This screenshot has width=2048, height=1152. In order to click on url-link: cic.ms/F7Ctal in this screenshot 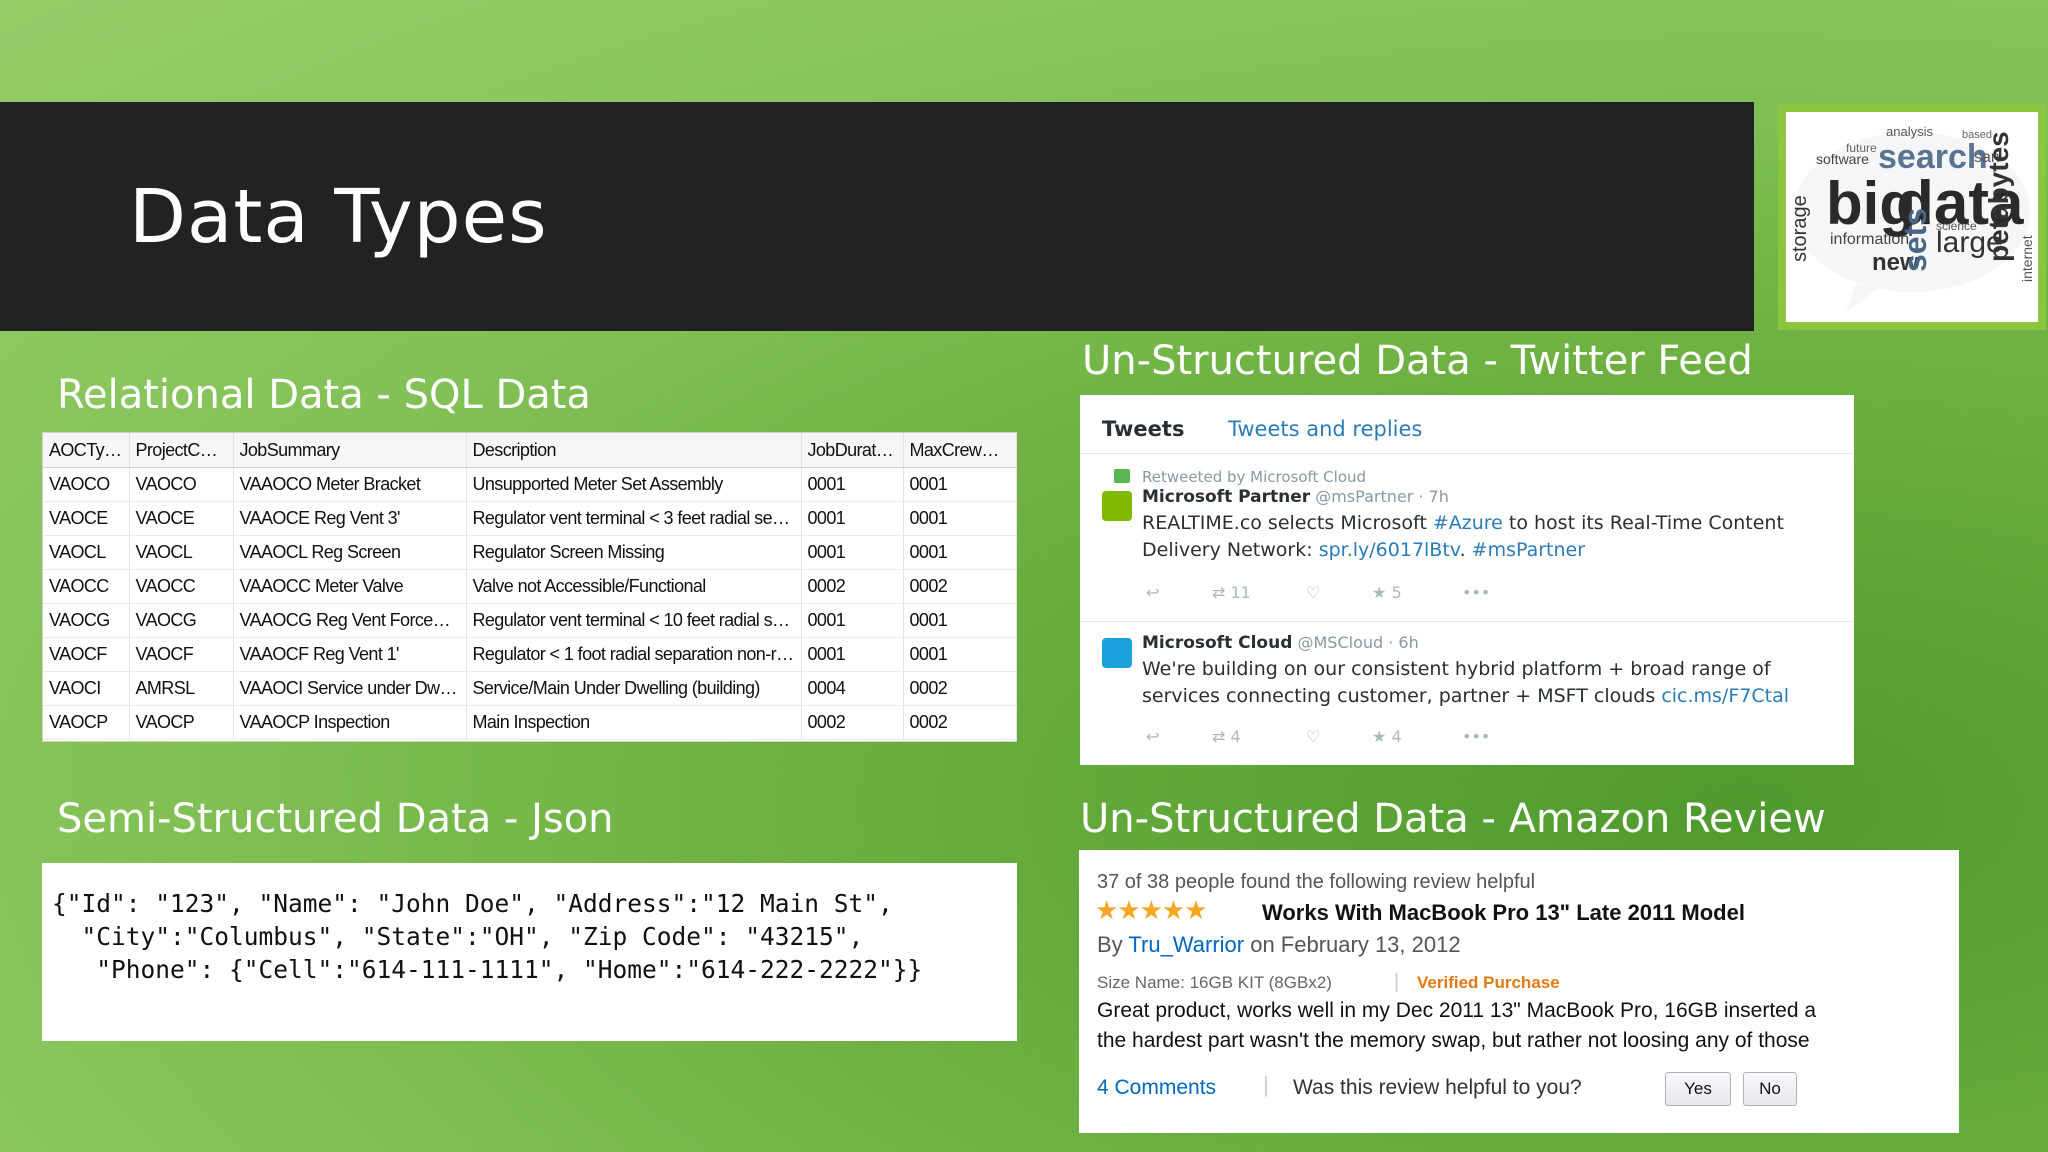, I will do `click(1725, 696)`.